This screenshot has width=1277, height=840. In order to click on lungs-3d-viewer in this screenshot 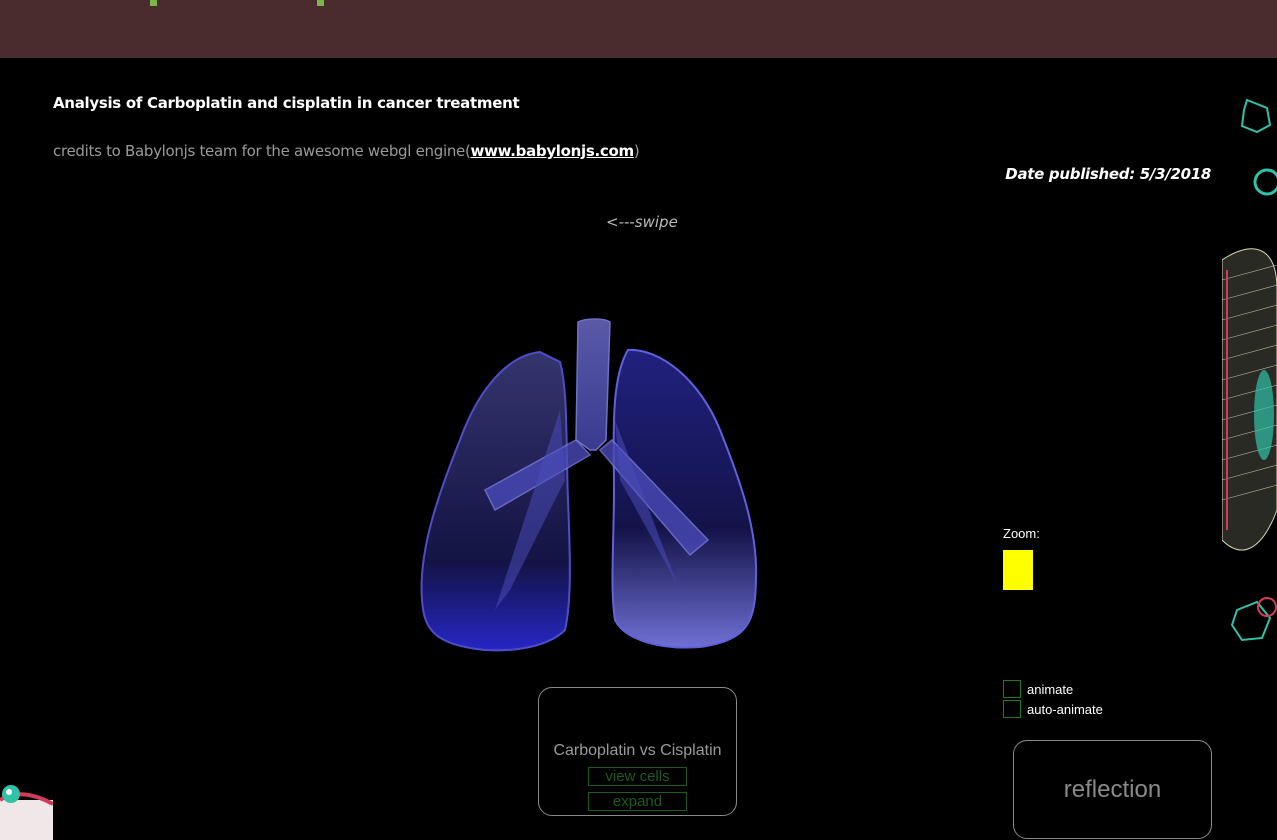, I will do `click(590, 485)`.